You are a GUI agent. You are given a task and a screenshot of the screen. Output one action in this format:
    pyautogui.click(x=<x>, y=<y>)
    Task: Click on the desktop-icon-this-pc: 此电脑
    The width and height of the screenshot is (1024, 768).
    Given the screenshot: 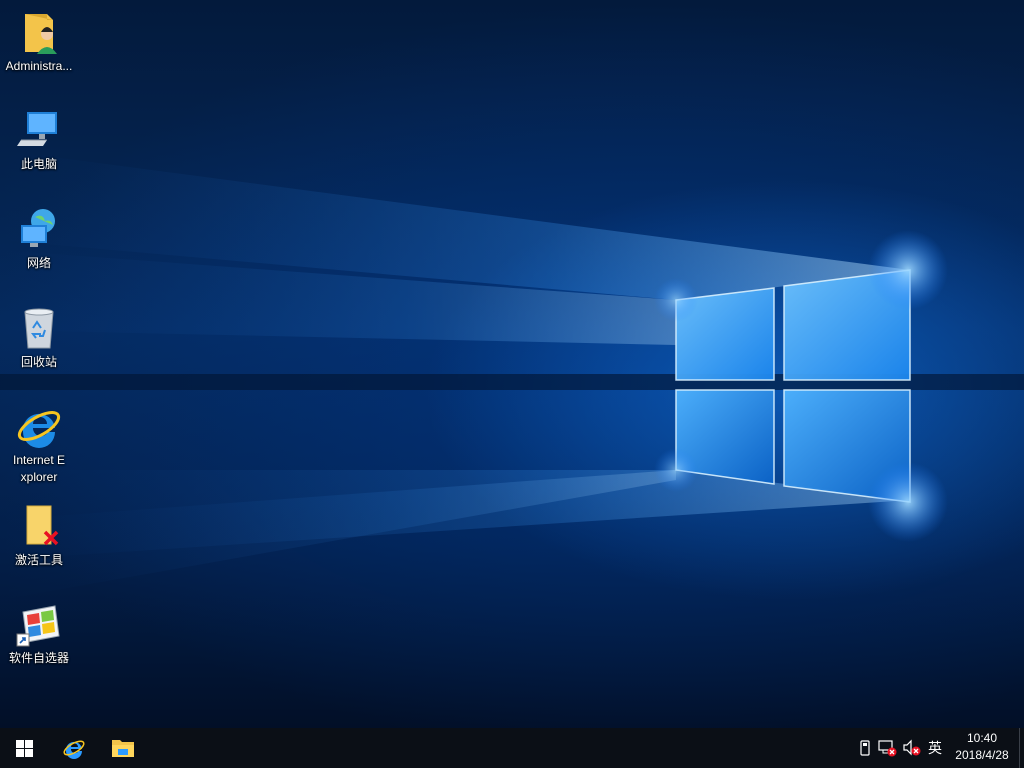 What is the action you would take?
    pyautogui.click(x=39, y=139)
    